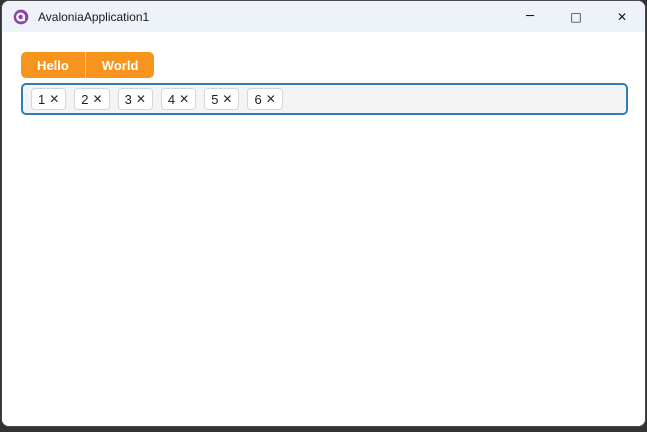 The height and width of the screenshot is (432, 647). Describe the element at coordinates (324, 99) in the screenshot. I see `chip-input-bar: 1 ✕ 2 ✕ 3 ✕ 4 ✕ 5 ✕ 6 ✕` at that location.